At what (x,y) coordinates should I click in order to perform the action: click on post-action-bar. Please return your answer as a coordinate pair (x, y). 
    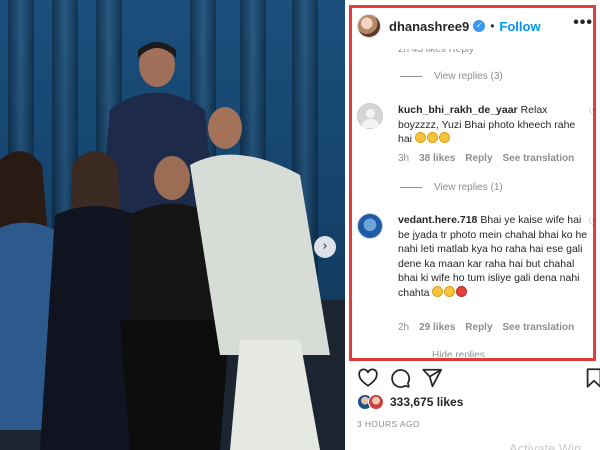
    Looking at the image, I should click on (478, 379).